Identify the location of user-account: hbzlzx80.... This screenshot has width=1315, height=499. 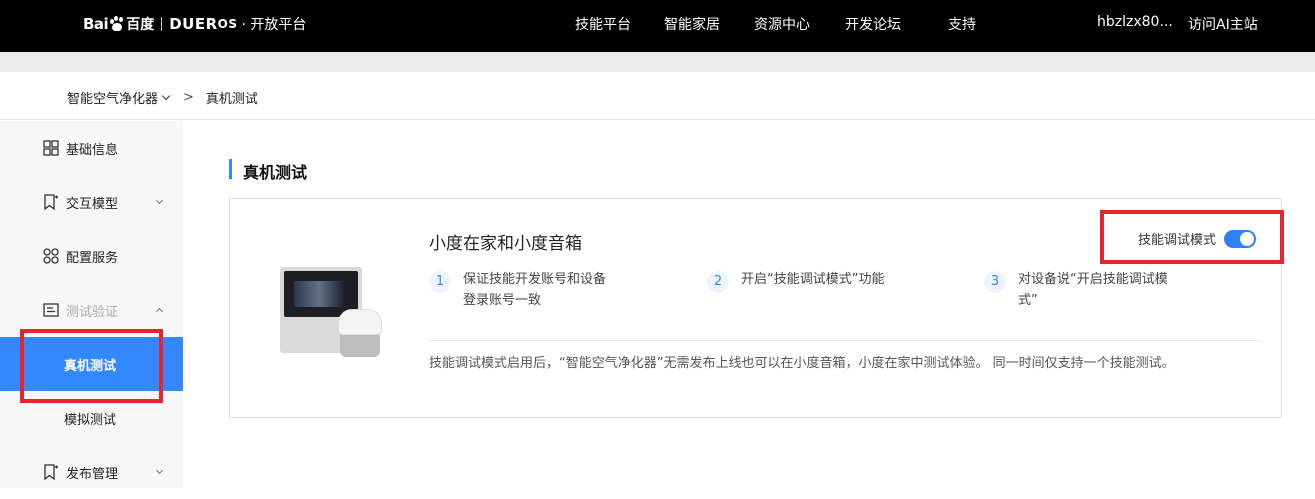
(1135, 22).